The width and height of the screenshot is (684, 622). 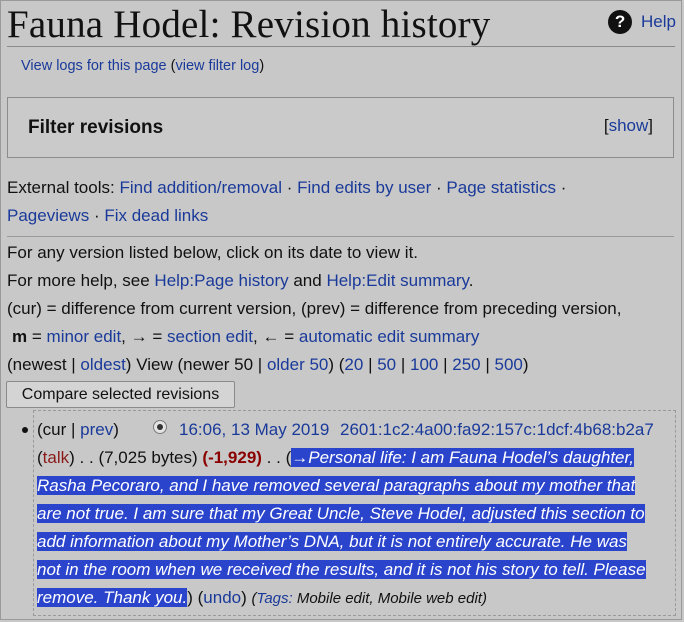 I want to click on view-logs-link: View logs for this page, so click(x=94, y=66).